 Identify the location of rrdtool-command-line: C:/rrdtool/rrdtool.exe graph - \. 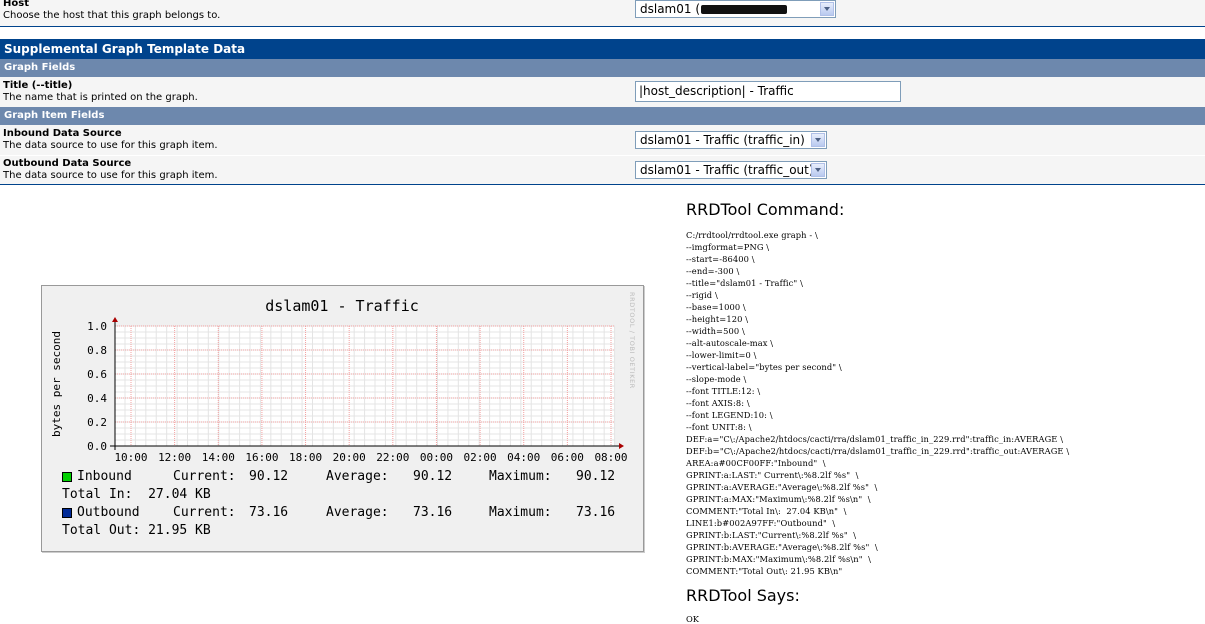
(752, 235).